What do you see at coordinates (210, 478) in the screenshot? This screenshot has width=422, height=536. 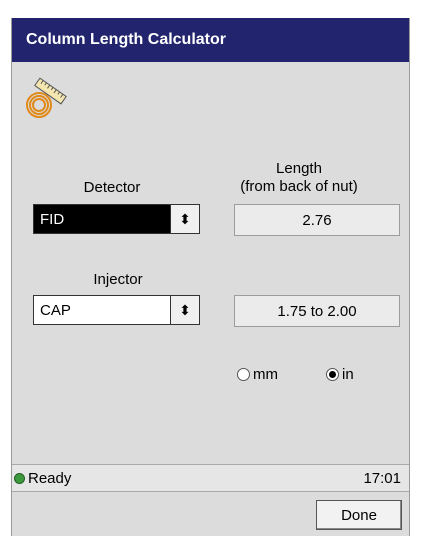 I see `status-bar: Ready 17:01` at bounding box center [210, 478].